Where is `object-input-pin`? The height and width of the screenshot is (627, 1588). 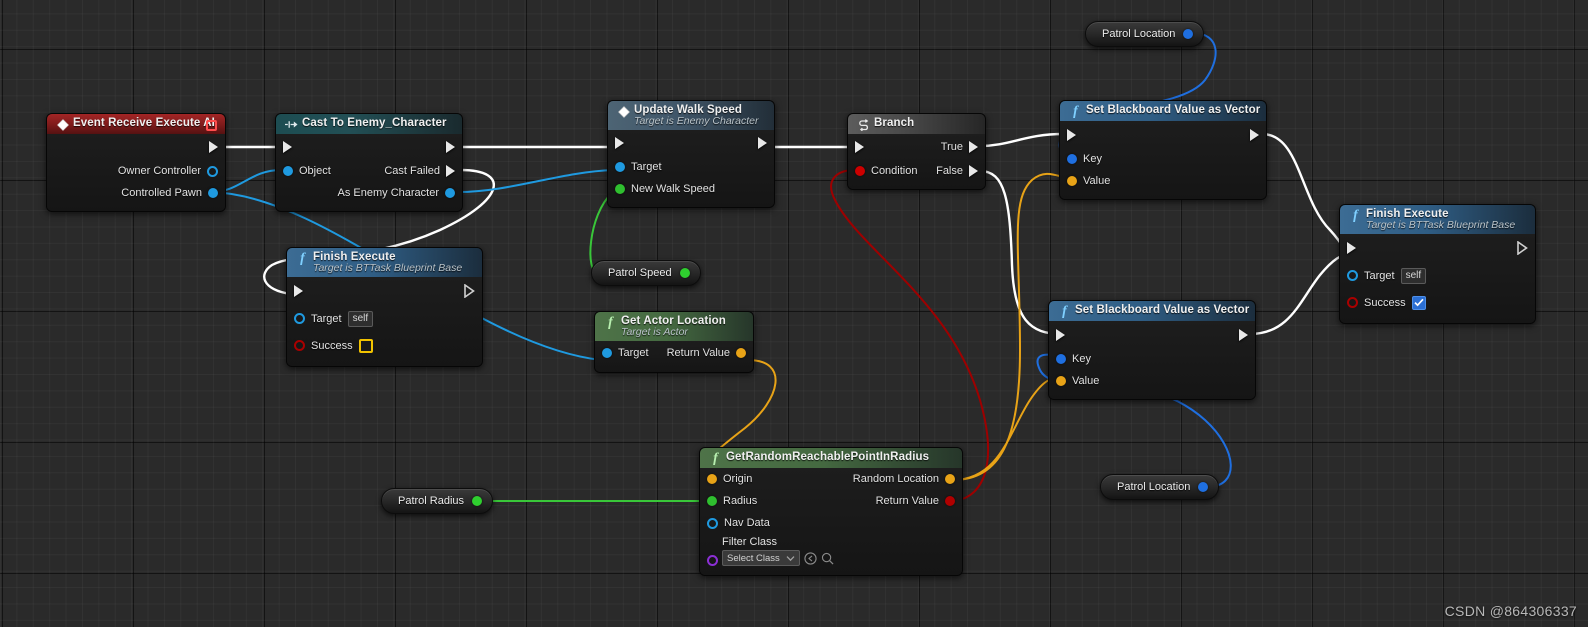
object-input-pin is located at coordinates (288, 171).